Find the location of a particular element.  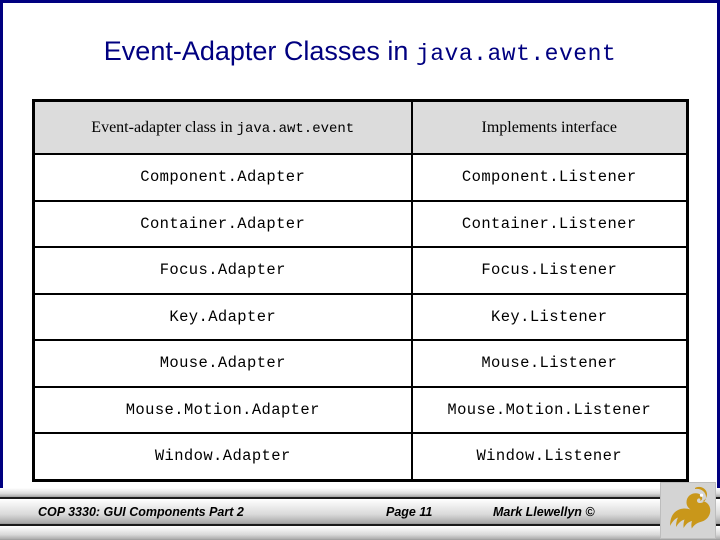

cell-listener-interface: Window.Listener is located at coordinates (549, 456).